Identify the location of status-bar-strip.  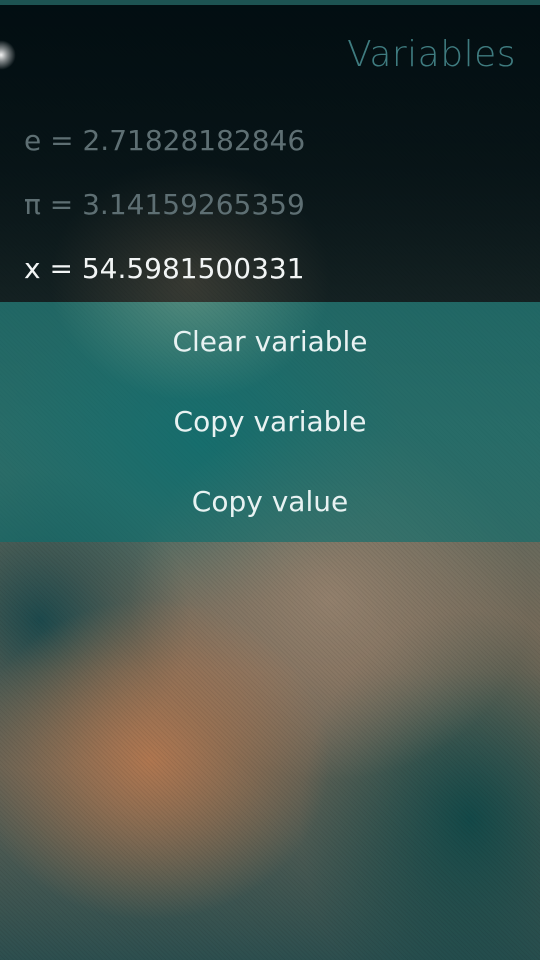
(270, 2).